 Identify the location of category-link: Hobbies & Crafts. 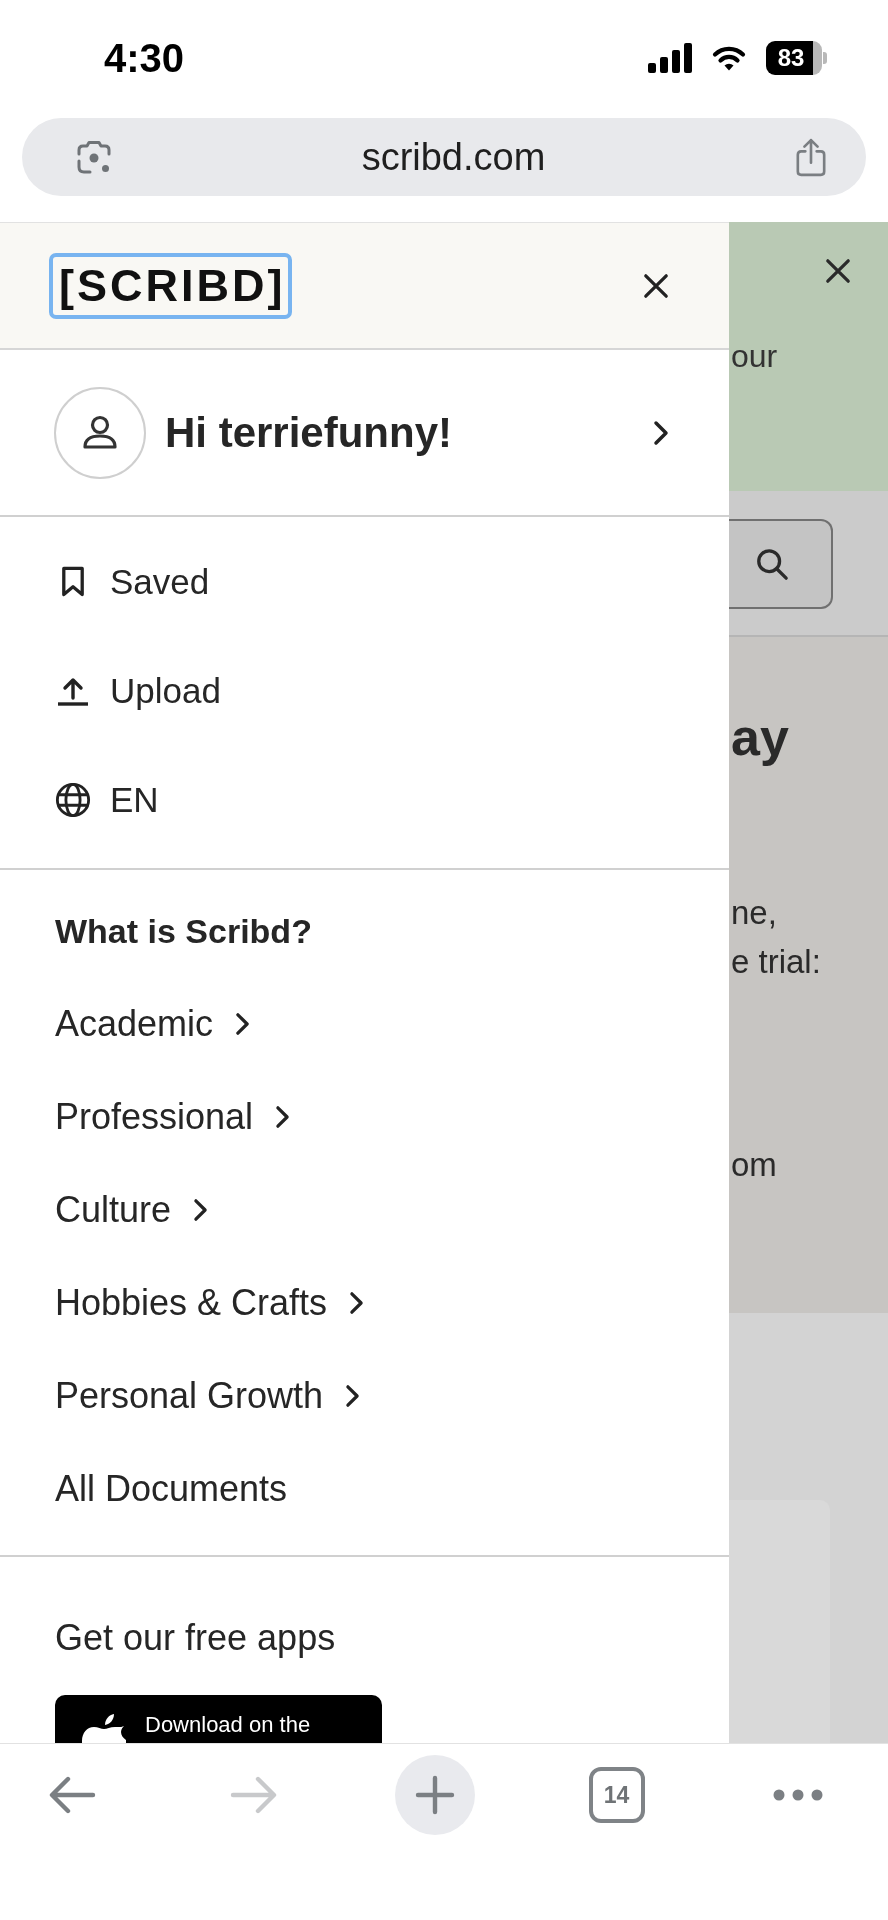
(210, 1302).